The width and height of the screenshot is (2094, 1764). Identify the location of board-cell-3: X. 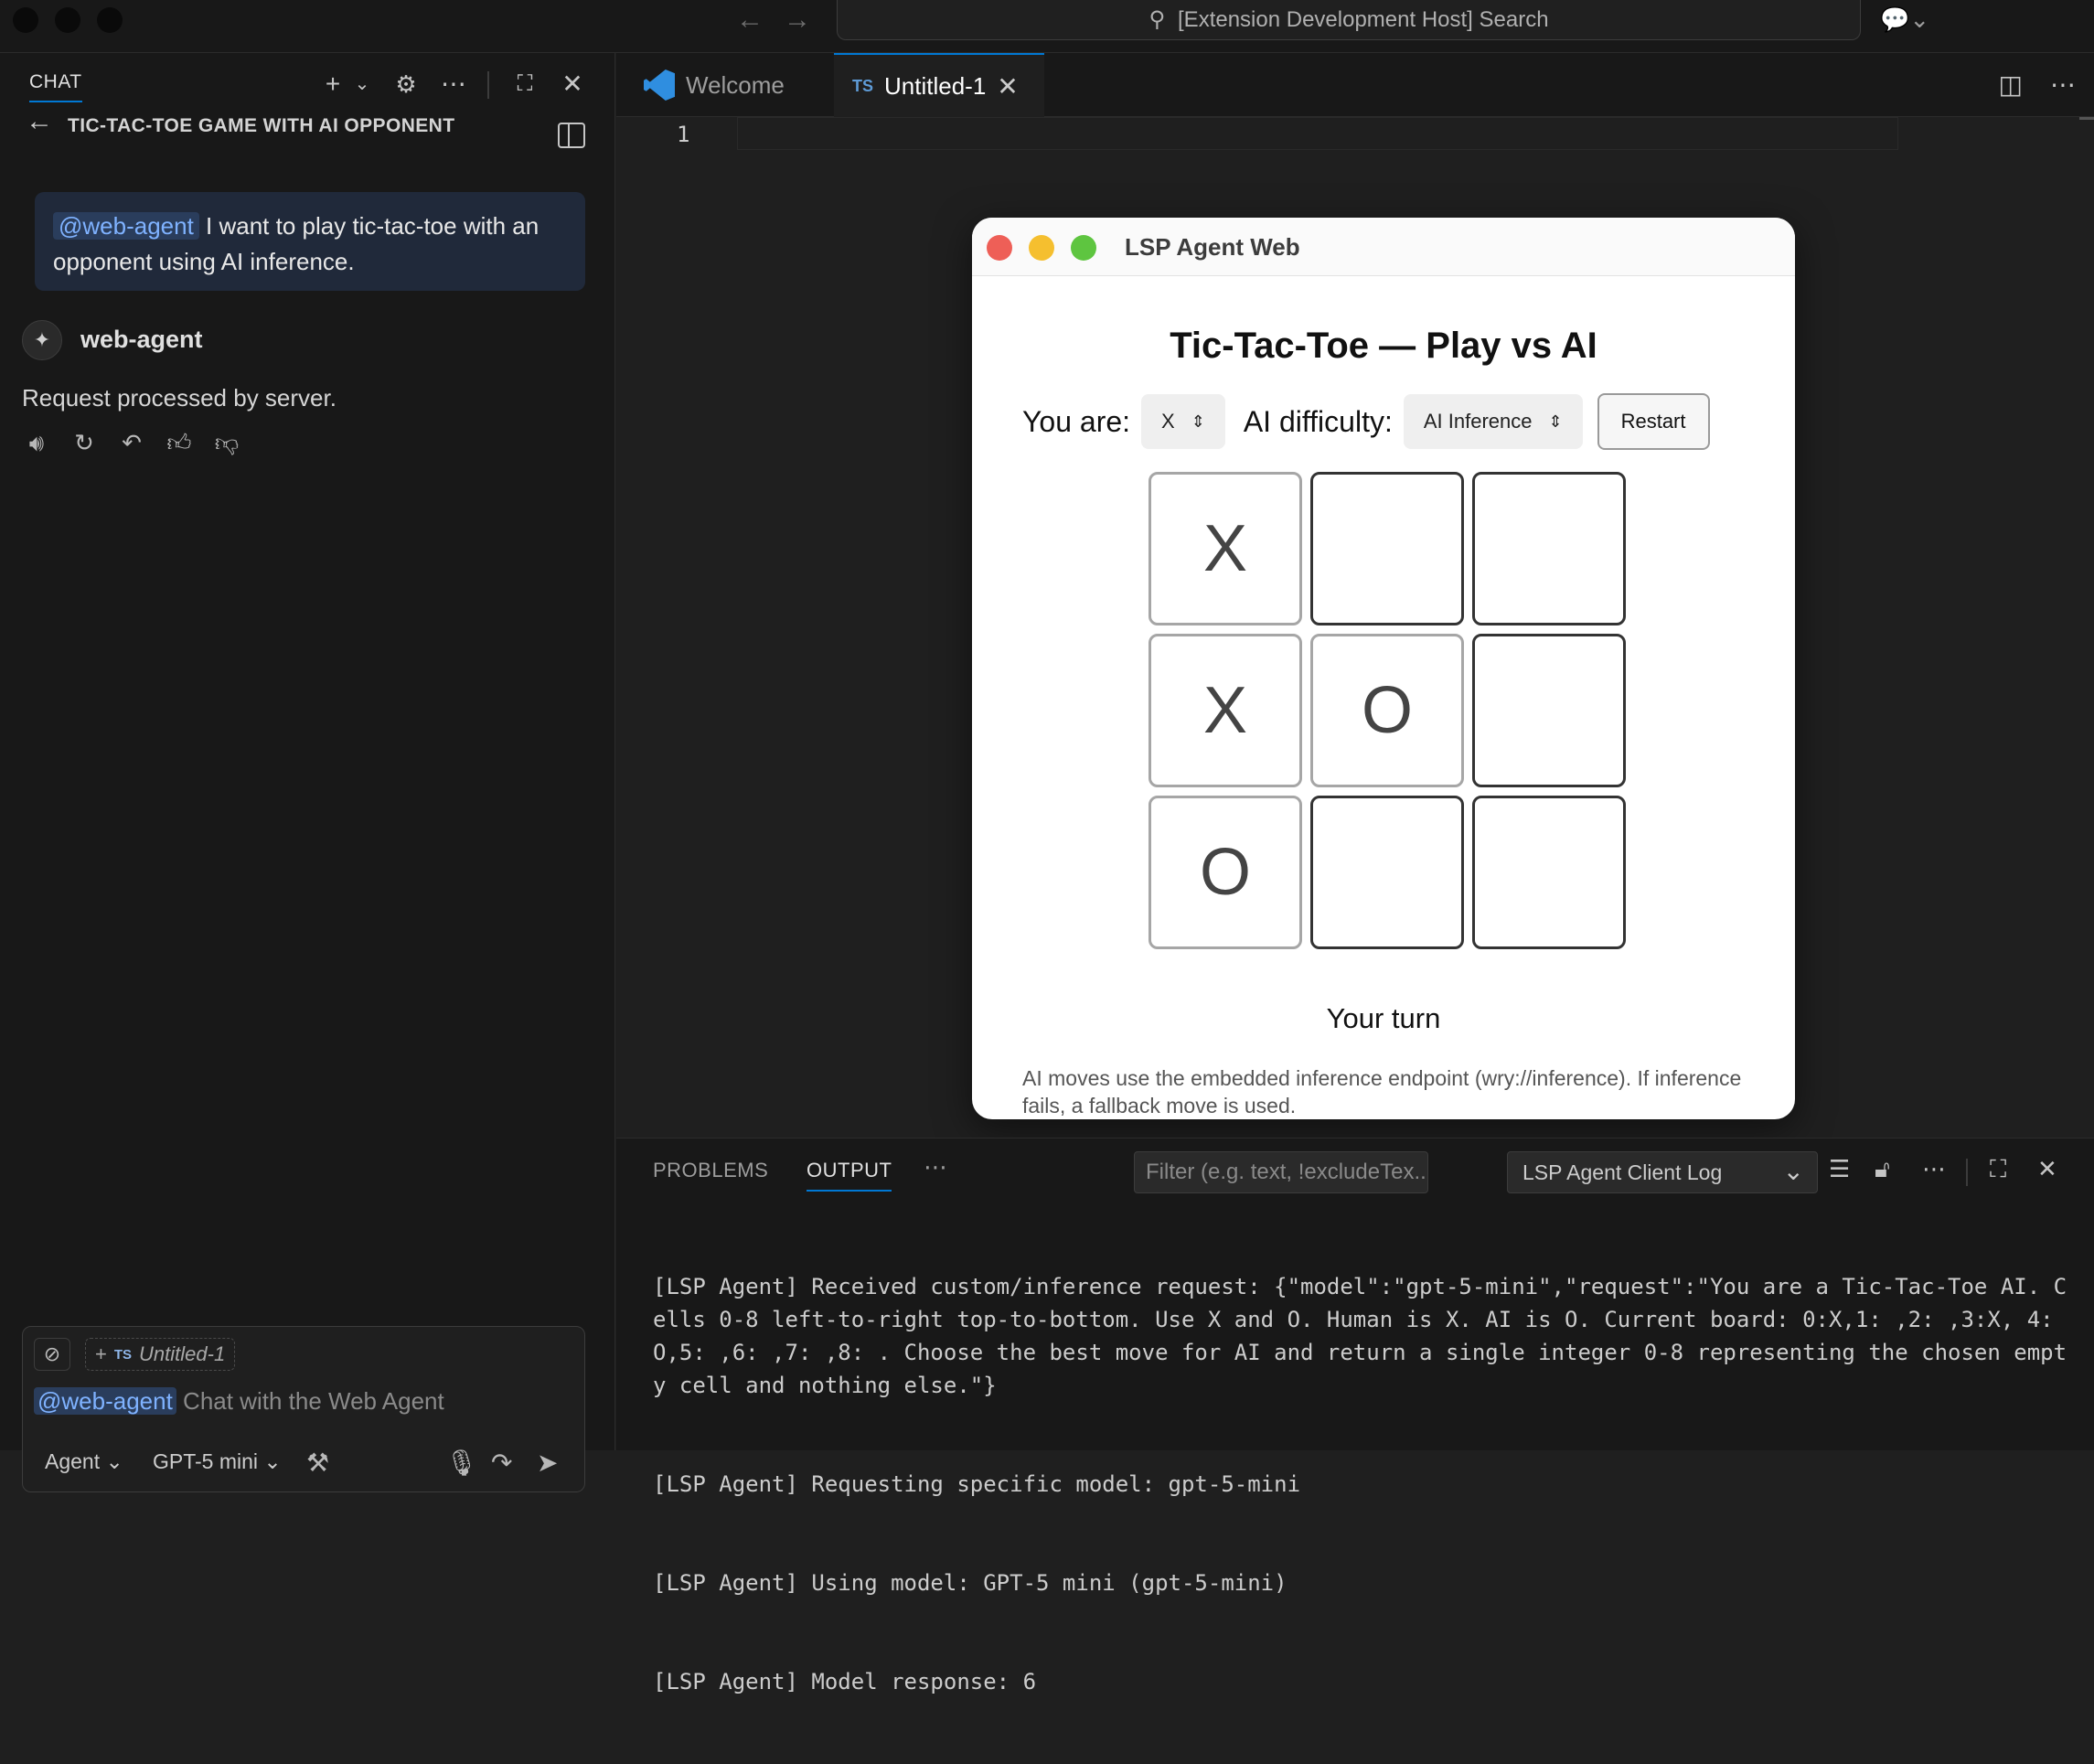
(1225, 710).